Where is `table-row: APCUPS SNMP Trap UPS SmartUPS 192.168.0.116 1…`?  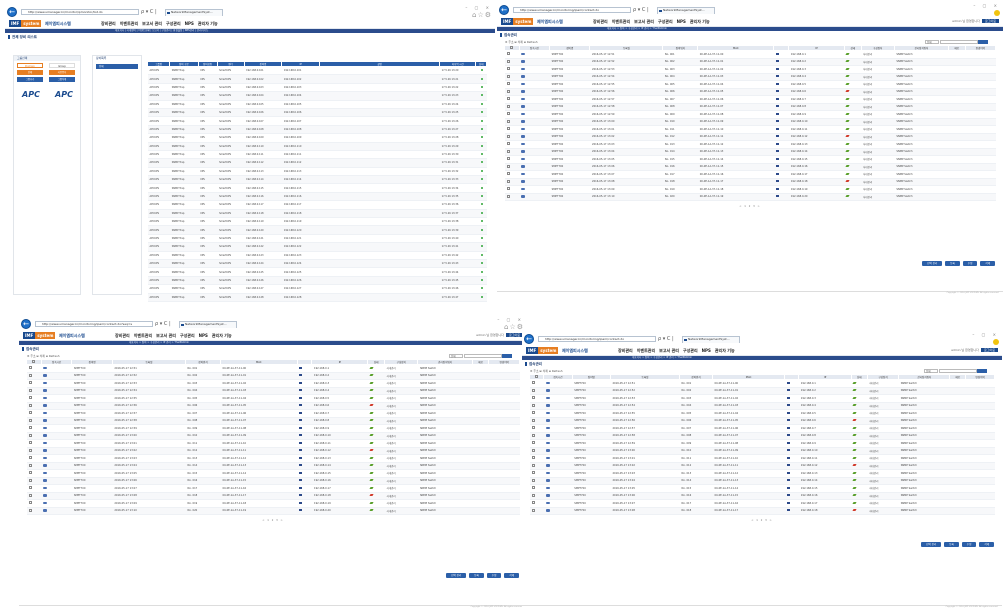
table-row: APCUPS SNMP Trap UPS SmartUPS 192.168.0.116 1… is located at coordinates (317, 197).